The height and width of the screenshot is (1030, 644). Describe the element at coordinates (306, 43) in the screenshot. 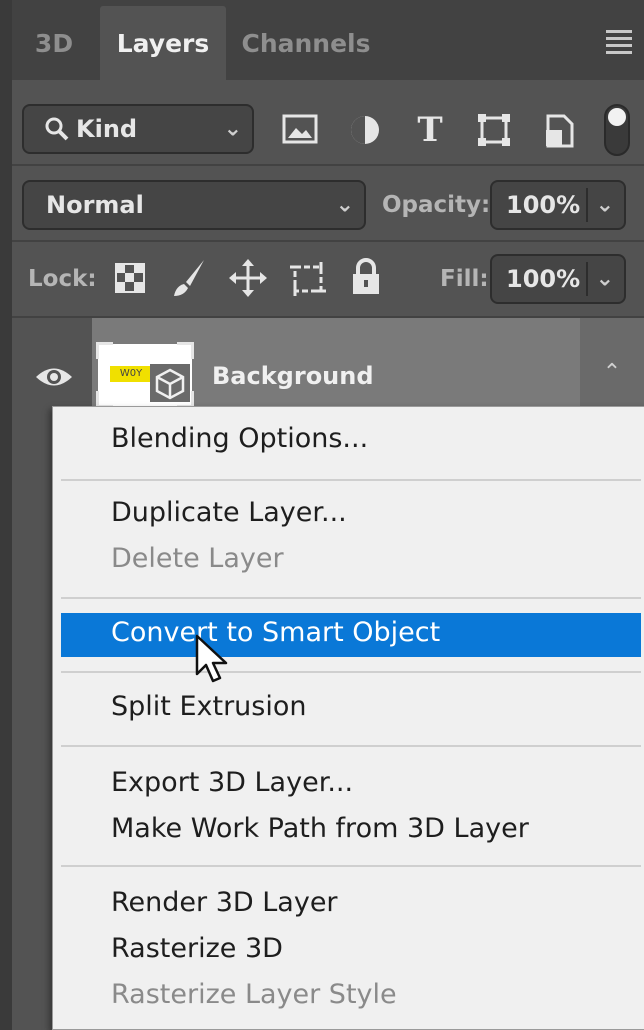

I see `tab-channels: Channels` at that location.